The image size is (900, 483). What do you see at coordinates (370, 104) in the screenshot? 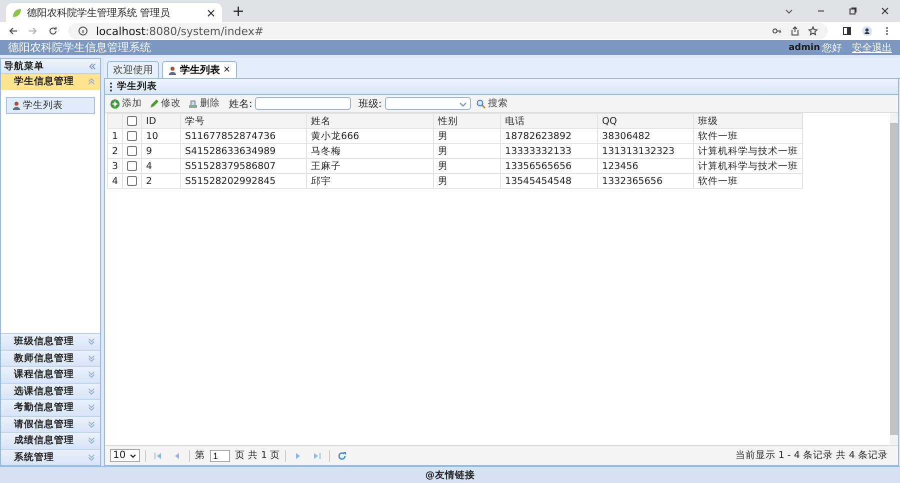
I see `class-label: 班级:` at bounding box center [370, 104].